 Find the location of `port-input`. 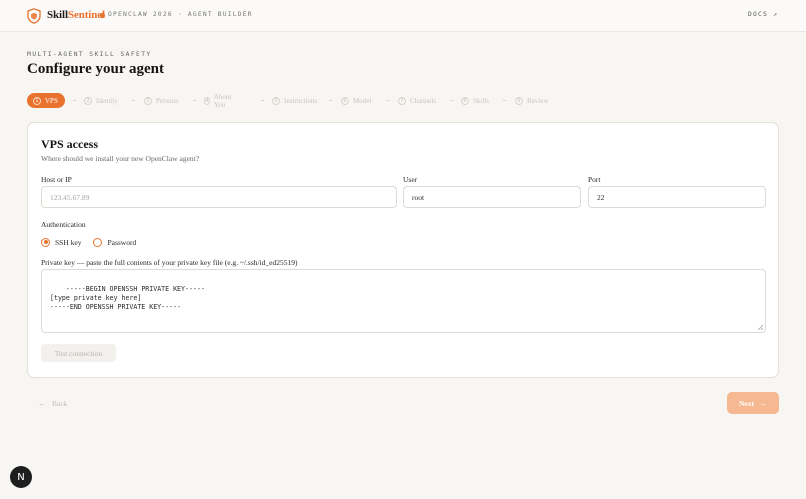

port-input is located at coordinates (677, 197).